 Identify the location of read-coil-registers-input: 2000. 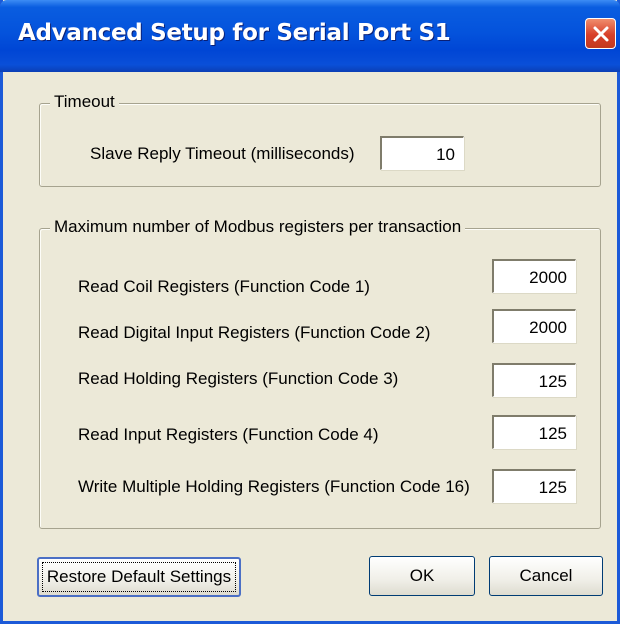
(534, 276).